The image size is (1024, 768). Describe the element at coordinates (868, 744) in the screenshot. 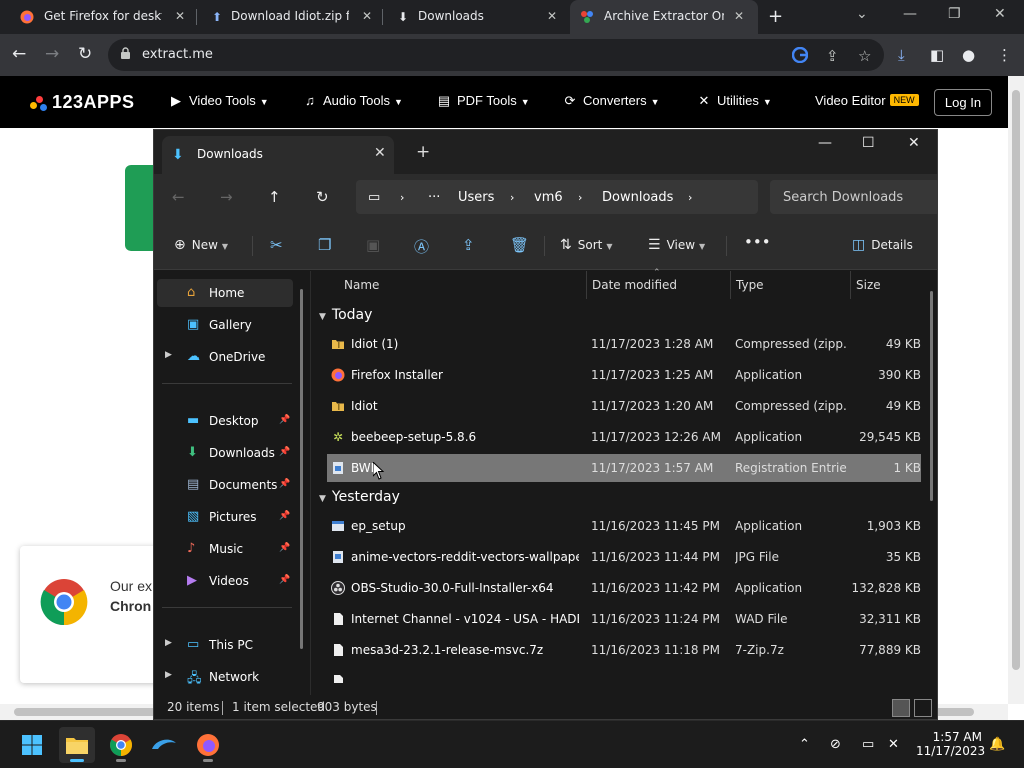

I see `display-icon: ▭` at that location.